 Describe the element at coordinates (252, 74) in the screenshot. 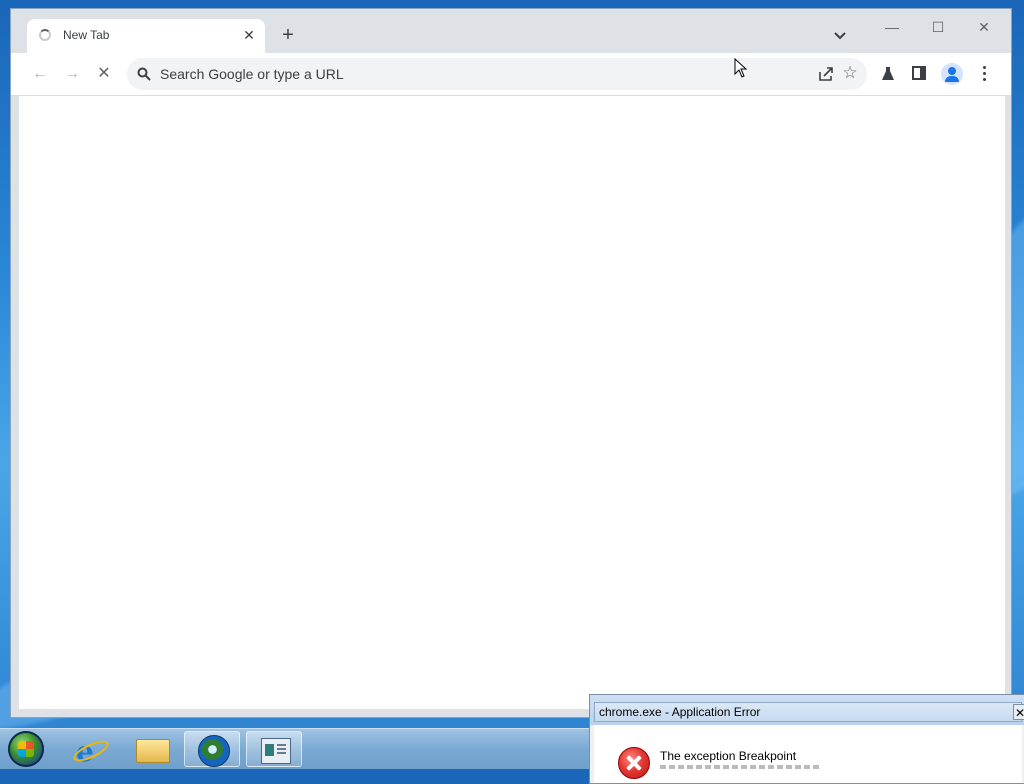

I see `omnibox-placeholder: Search Google or type a URL` at that location.